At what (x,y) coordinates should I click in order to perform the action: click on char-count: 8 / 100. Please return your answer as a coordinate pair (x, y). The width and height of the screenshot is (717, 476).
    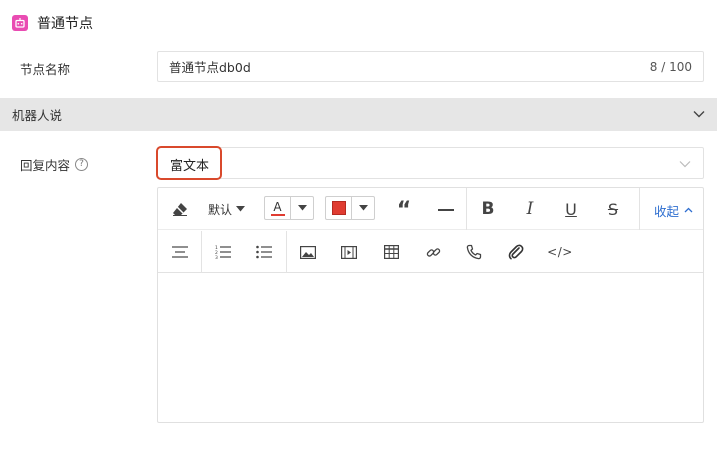
    Looking at the image, I should click on (670, 66).